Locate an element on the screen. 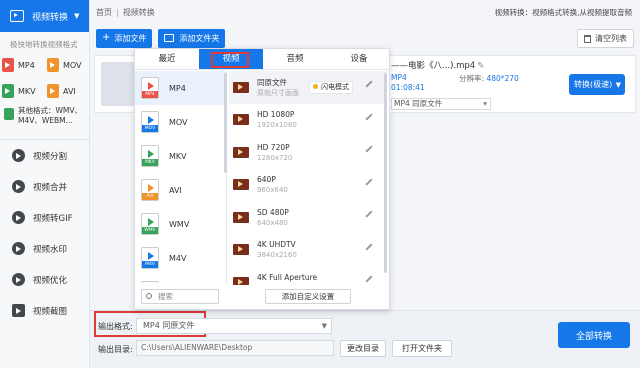  tab-video: 视频 is located at coordinates (231, 59).